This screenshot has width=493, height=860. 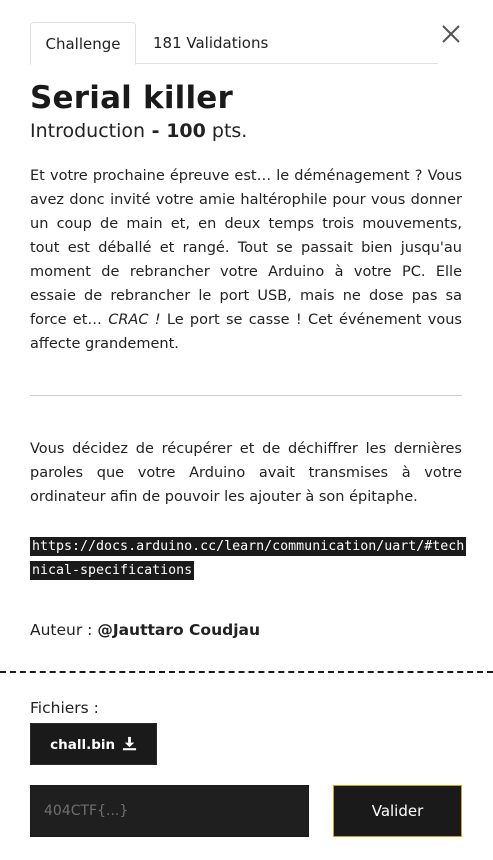 What do you see at coordinates (451, 34) in the screenshot?
I see `close-icon` at bounding box center [451, 34].